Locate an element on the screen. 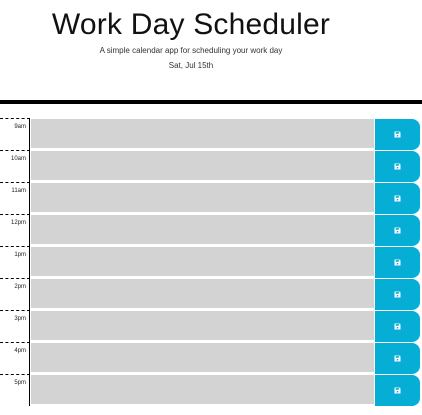 The width and height of the screenshot is (422, 415). time-block-row: 12pm is located at coordinates (210, 230).